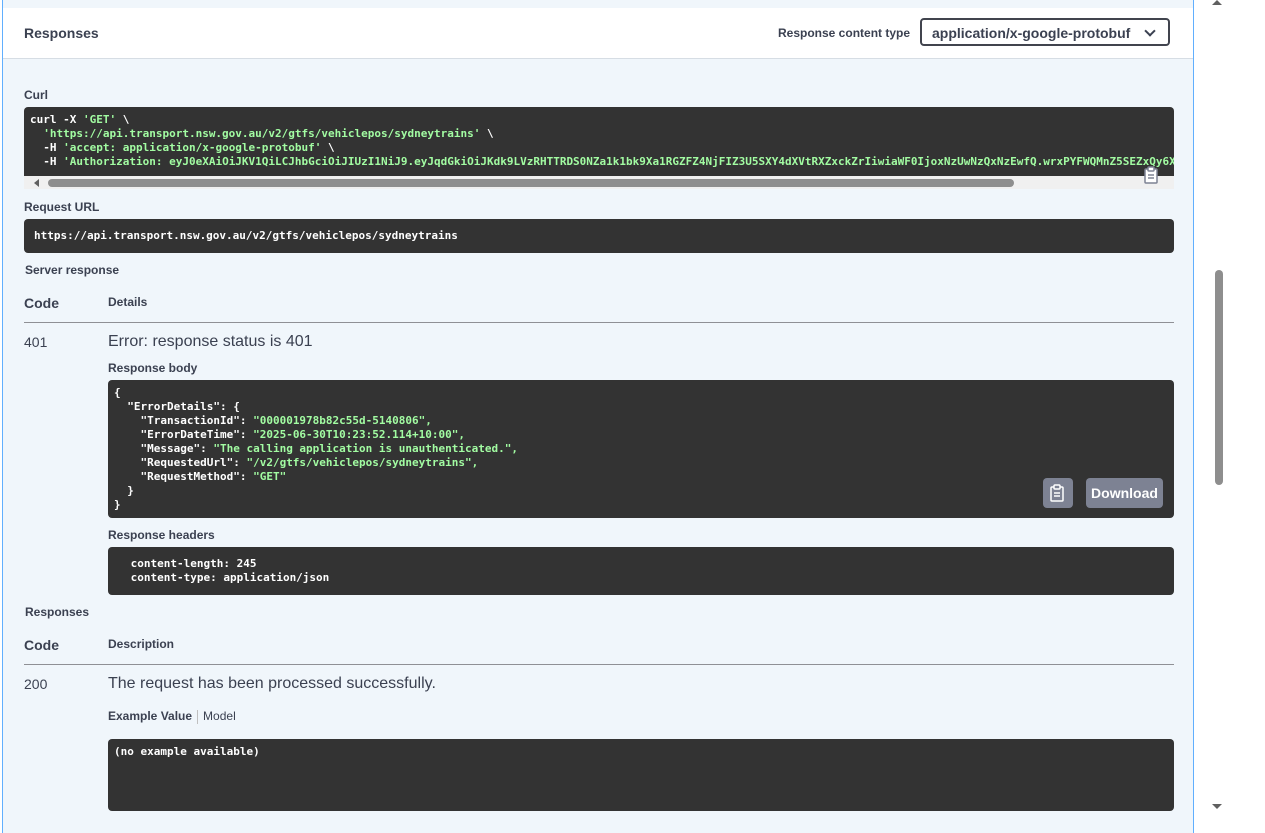  I want to click on curl-line: curl -X 'GET' \, so click(599, 120).